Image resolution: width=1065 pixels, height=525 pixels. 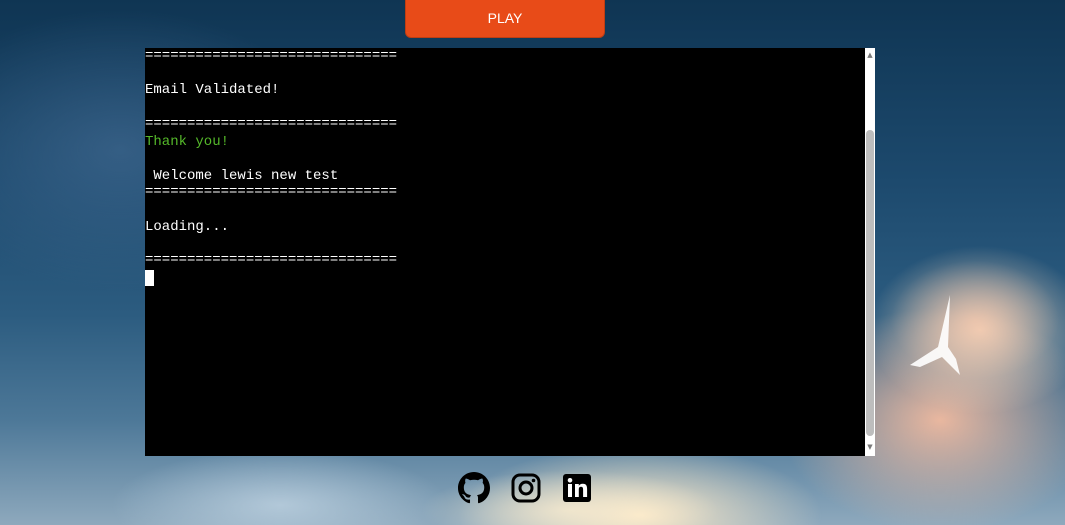 What do you see at coordinates (870, 55) in the screenshot?
I see `scroll-up-arrow-icon: ▲` at bounding box center [870, 55].